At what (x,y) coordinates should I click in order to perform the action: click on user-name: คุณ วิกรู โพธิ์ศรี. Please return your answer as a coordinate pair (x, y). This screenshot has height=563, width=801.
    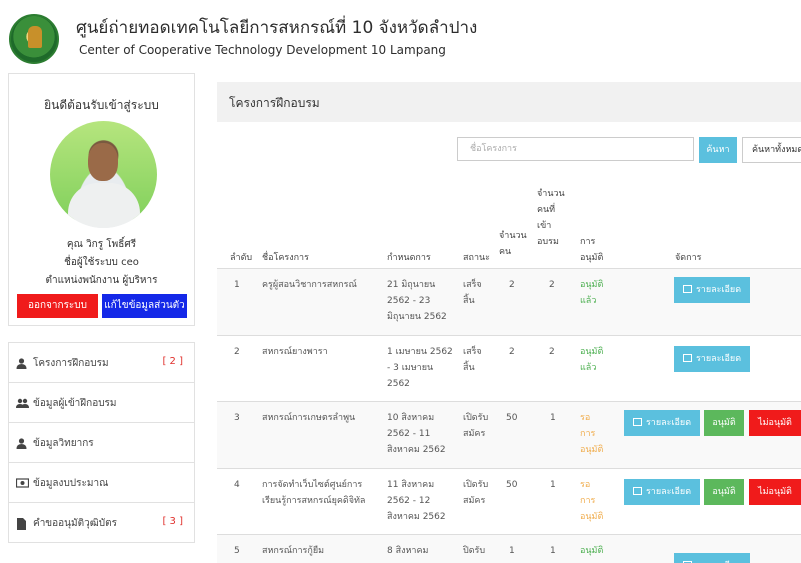
    Looking at the image, I should click on (101, 244).